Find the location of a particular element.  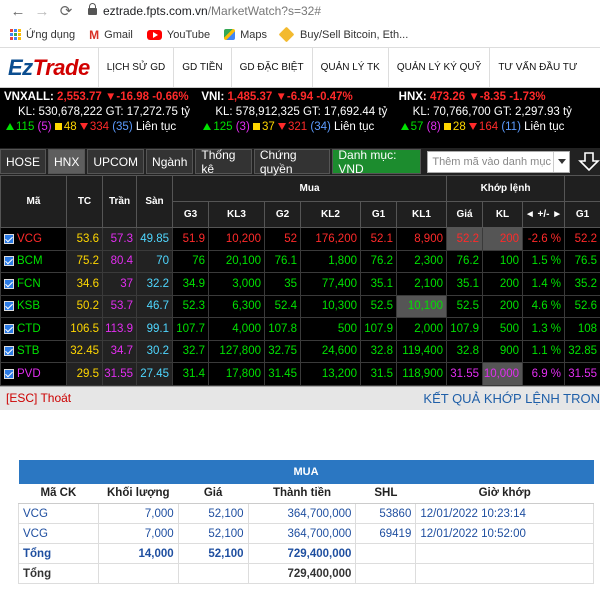

col-kl2: KL2 is located at coordinates (330, 214).